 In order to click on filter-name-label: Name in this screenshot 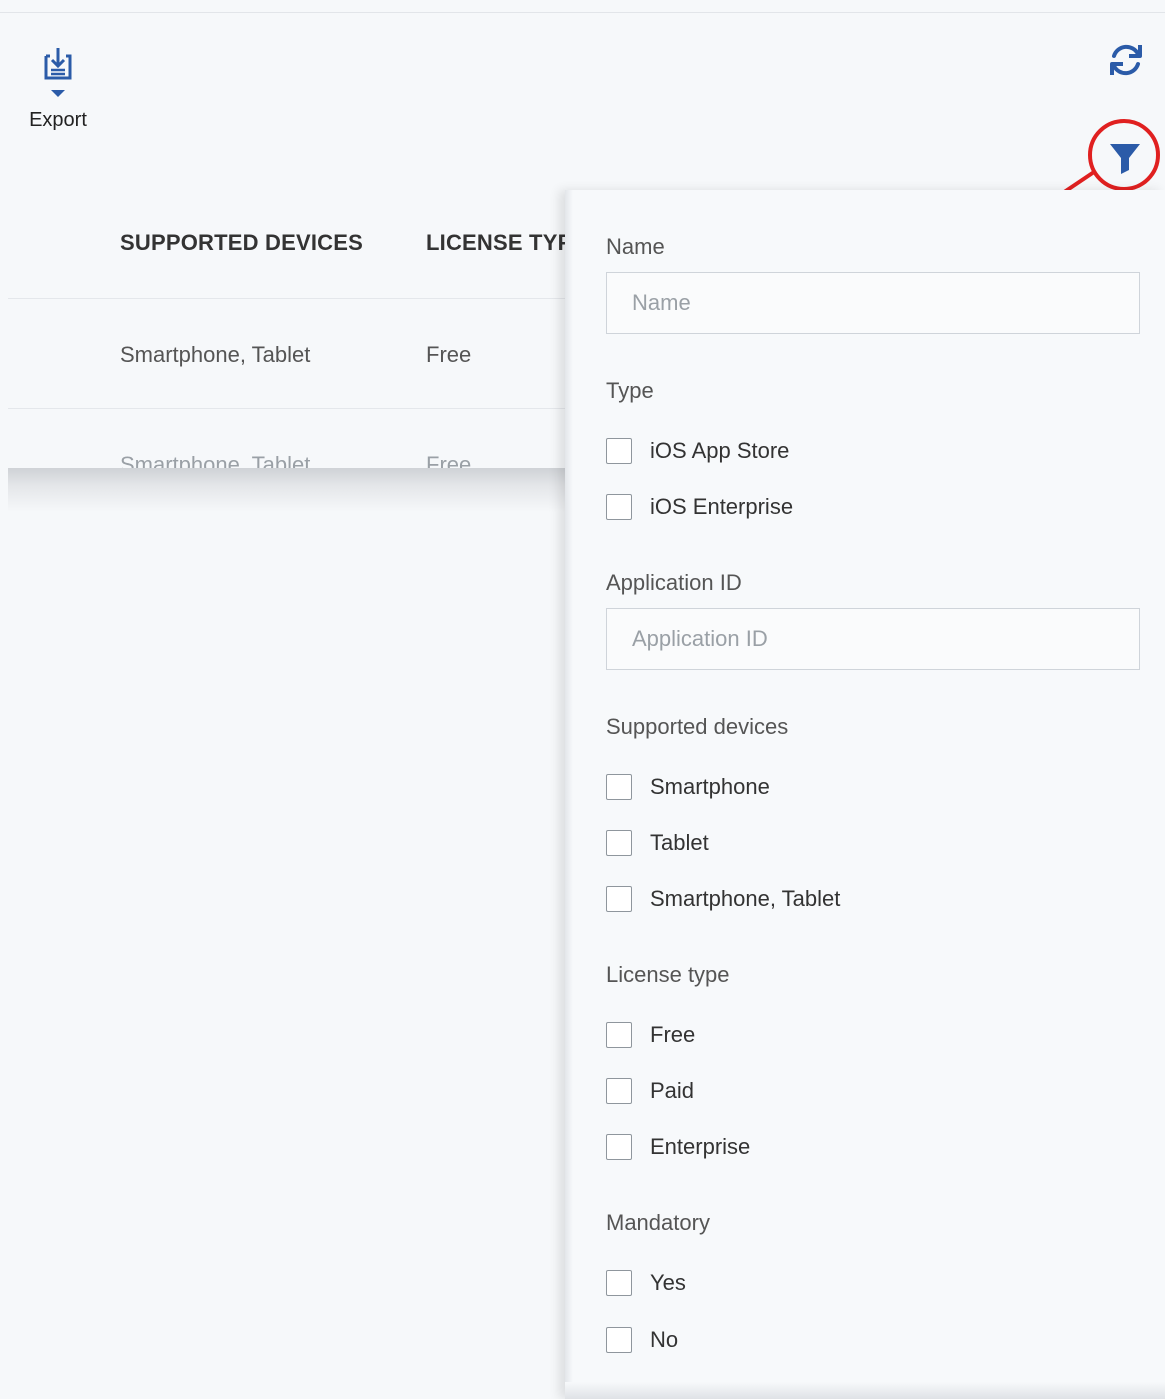, I will do `click(635, 246)`.